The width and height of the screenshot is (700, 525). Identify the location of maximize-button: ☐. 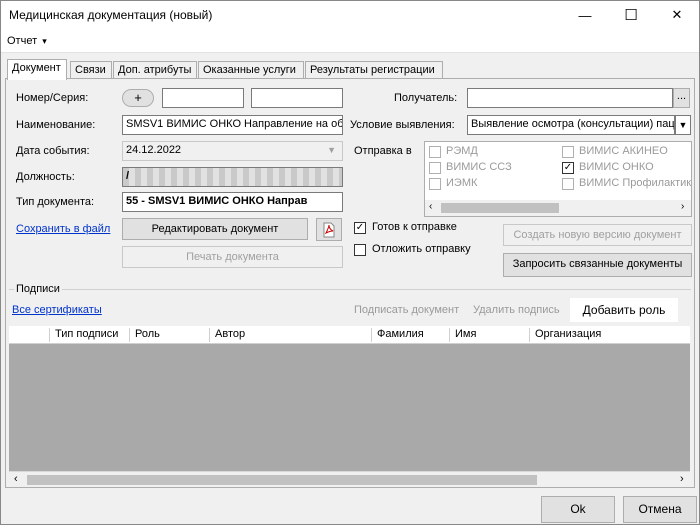
(631, 15).